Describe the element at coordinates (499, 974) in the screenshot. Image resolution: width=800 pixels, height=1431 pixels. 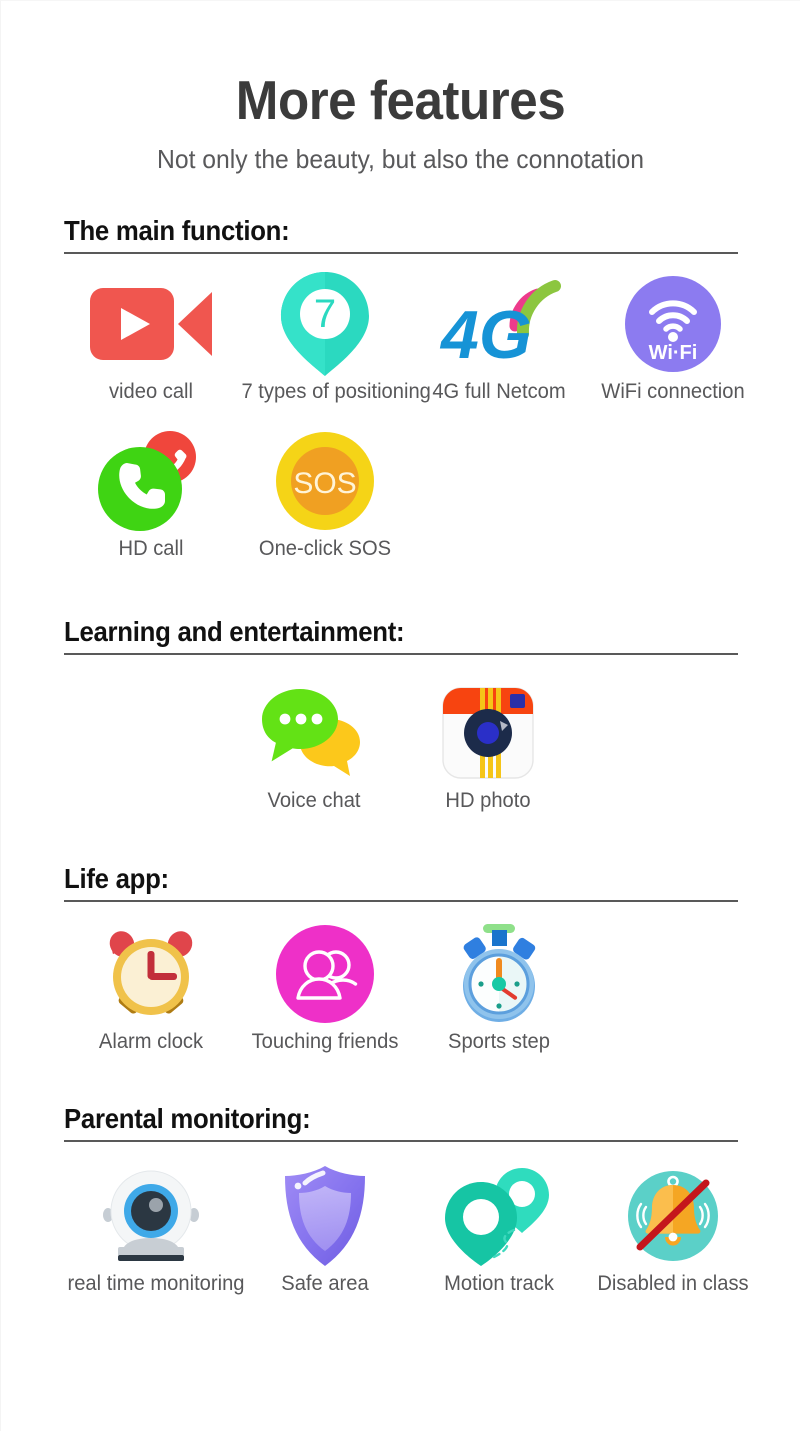
I see `stopwatch-icon` at that location.